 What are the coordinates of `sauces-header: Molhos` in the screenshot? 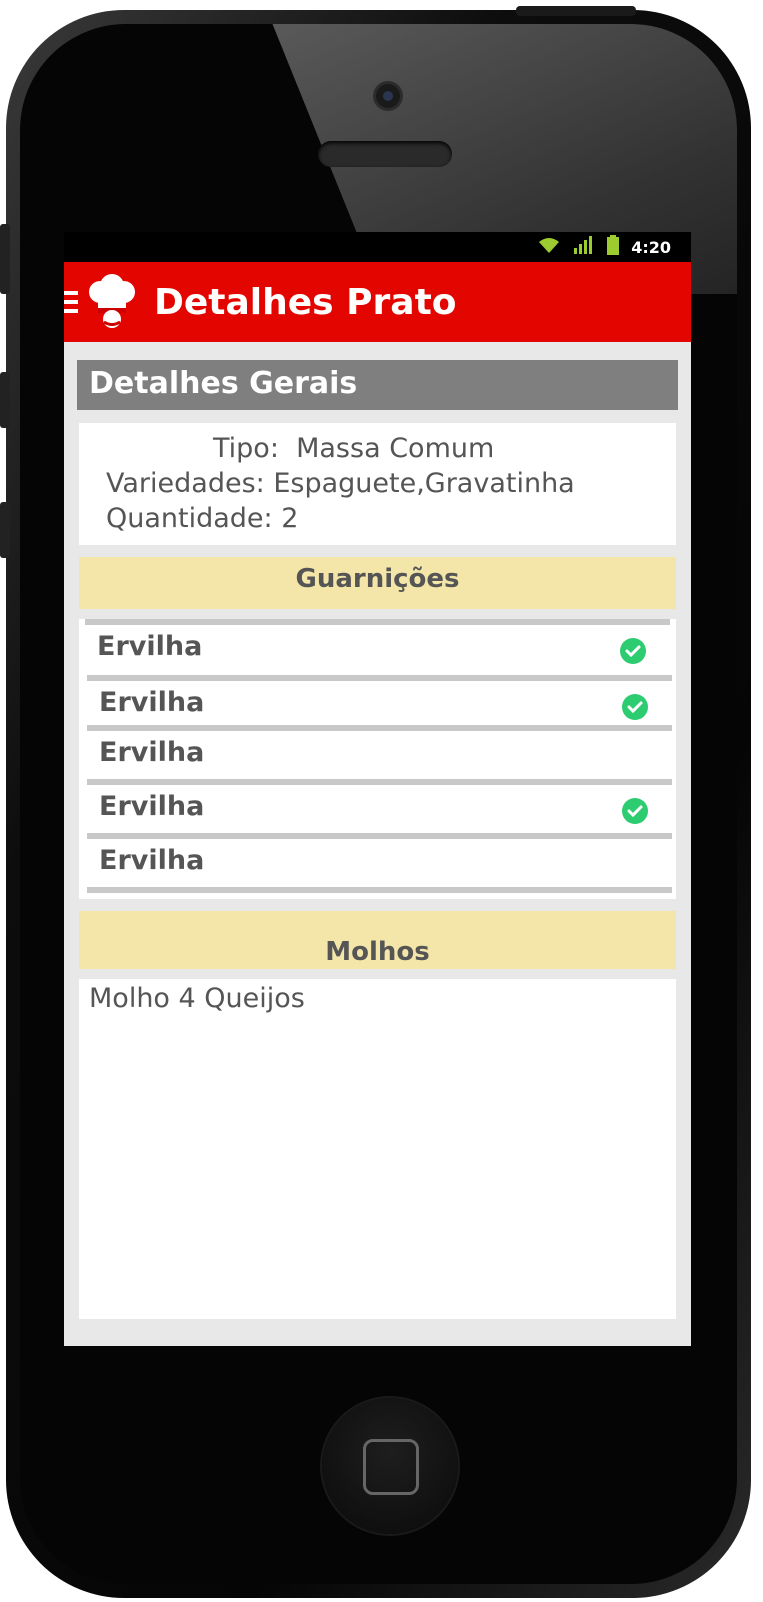 It's located at (377, 940).